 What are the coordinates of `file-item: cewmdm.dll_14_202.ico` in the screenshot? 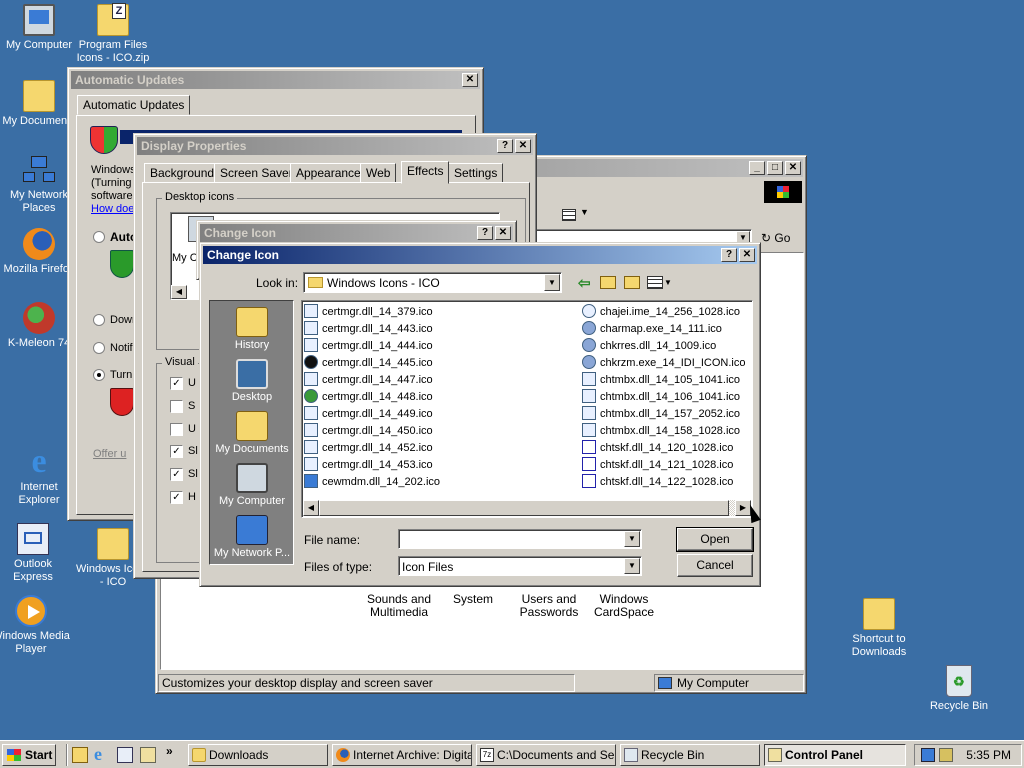 It's located at (372, 482).